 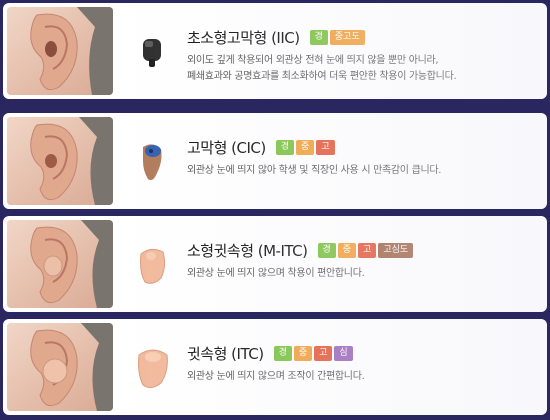 What do you see at coordinates (247, 250) in the screenshot?
I see `card-title: 소형귓속형 (M-ITC)` at bounding box center [247, 250].